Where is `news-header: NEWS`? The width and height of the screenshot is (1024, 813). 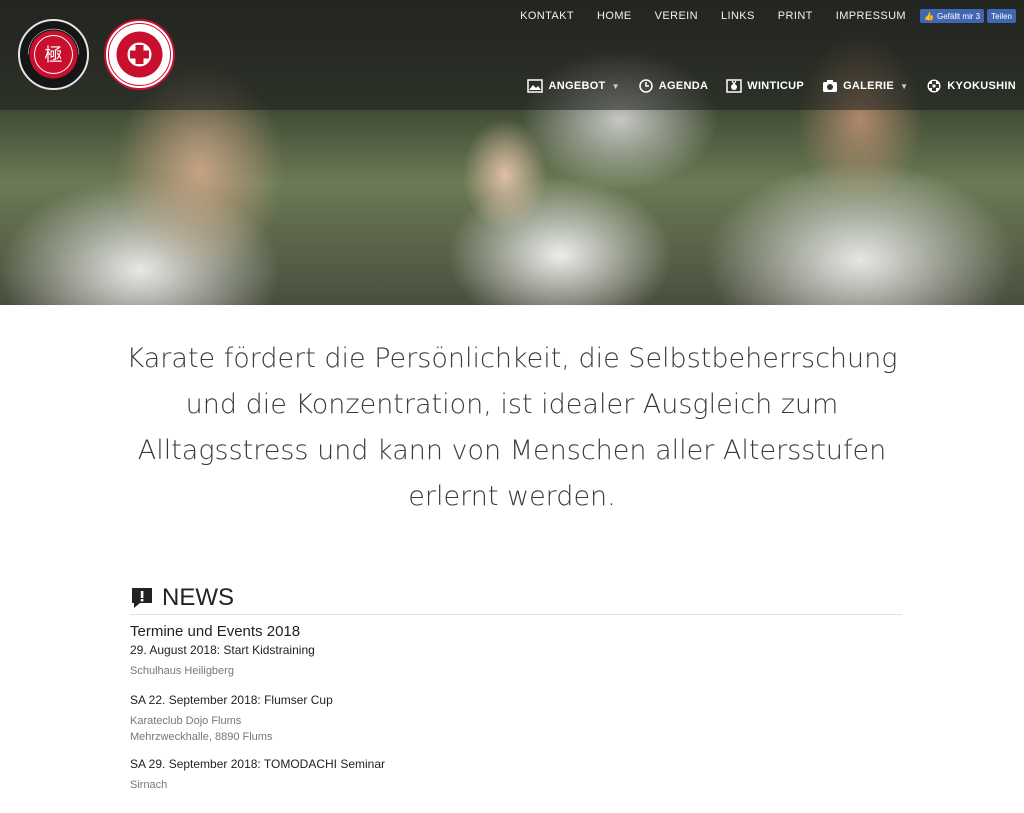 news-header: NEWS is located at coordinates (516, 599).